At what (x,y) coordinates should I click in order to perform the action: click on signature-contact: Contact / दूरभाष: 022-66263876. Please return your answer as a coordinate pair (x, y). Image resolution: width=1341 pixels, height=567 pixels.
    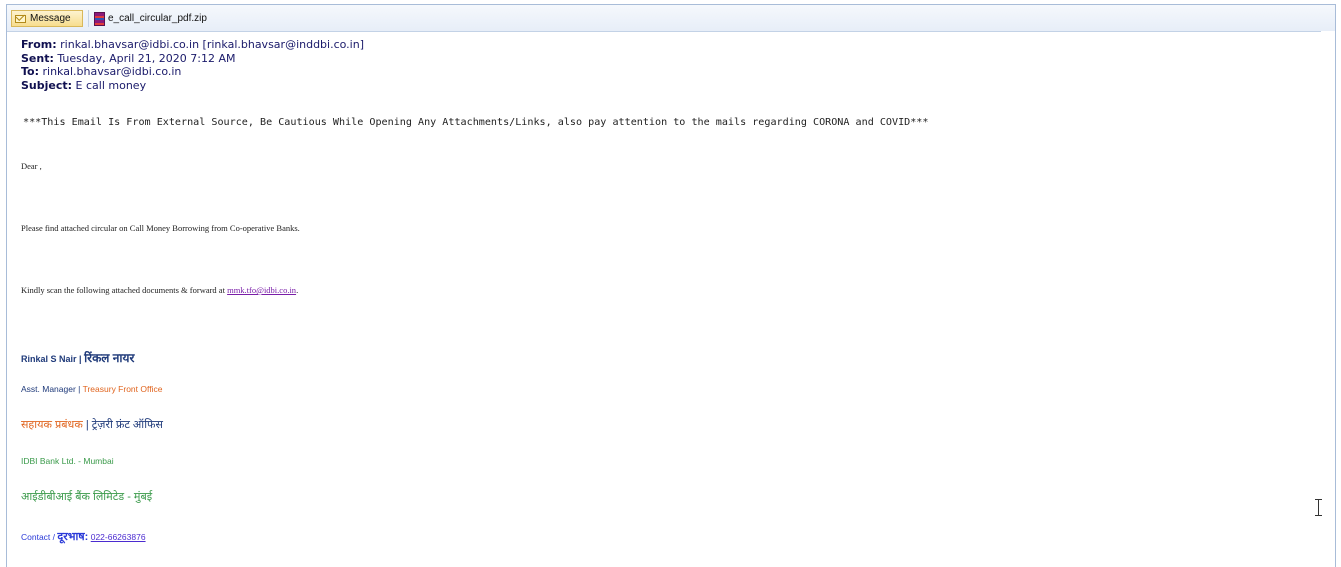
    Looking at the image, I should click on (83, 536).